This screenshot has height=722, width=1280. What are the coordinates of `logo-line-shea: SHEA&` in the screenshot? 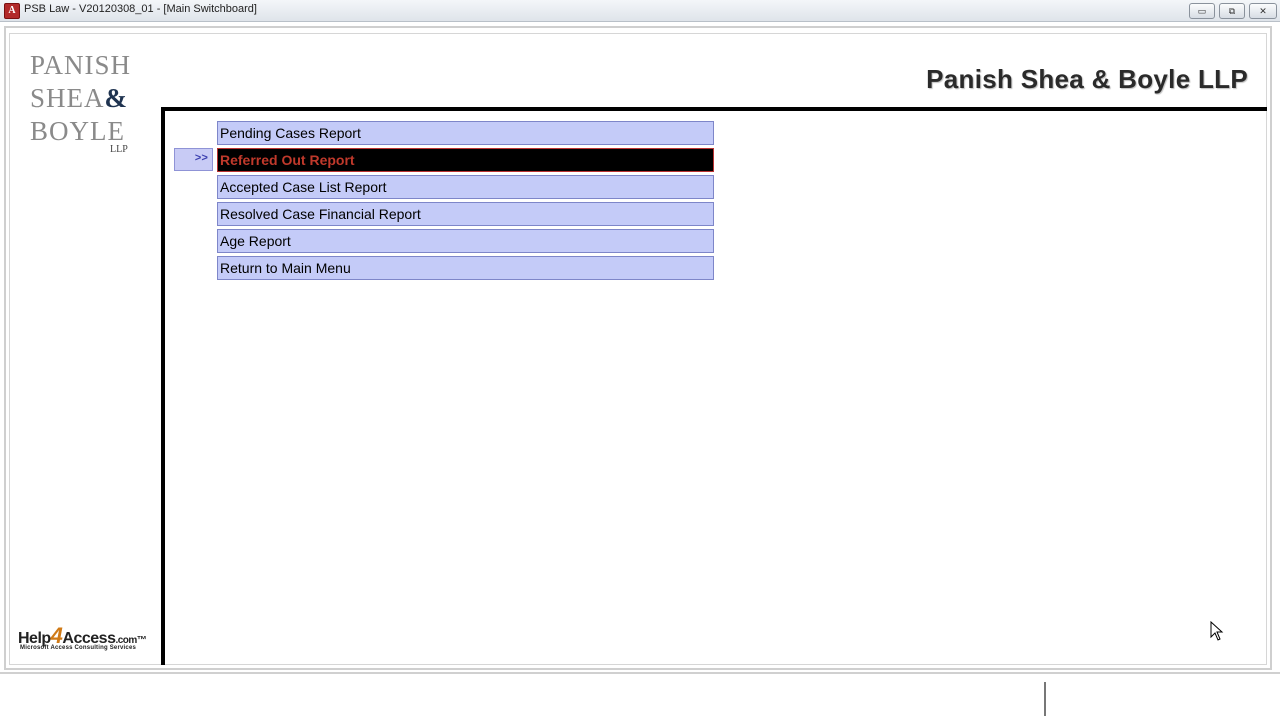 It's located at (79, 98).